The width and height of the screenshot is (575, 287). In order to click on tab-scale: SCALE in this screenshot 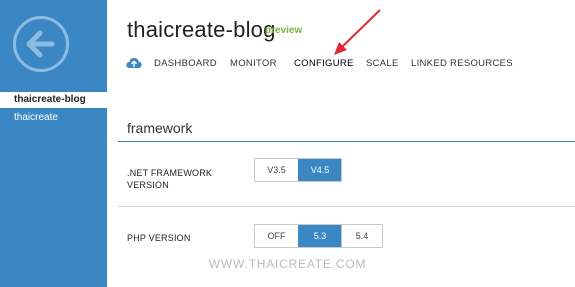, I will do `click(382, 63)`.